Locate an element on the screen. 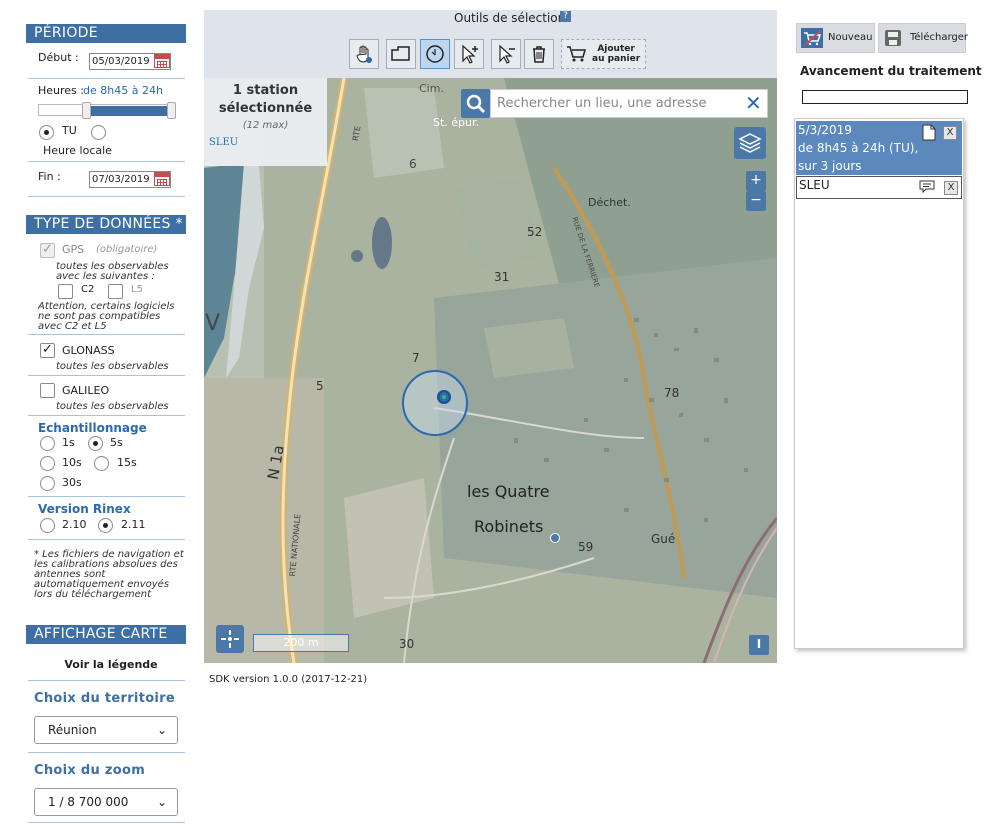  cart-station-code: SLEU is located at coordinates (814, 185).